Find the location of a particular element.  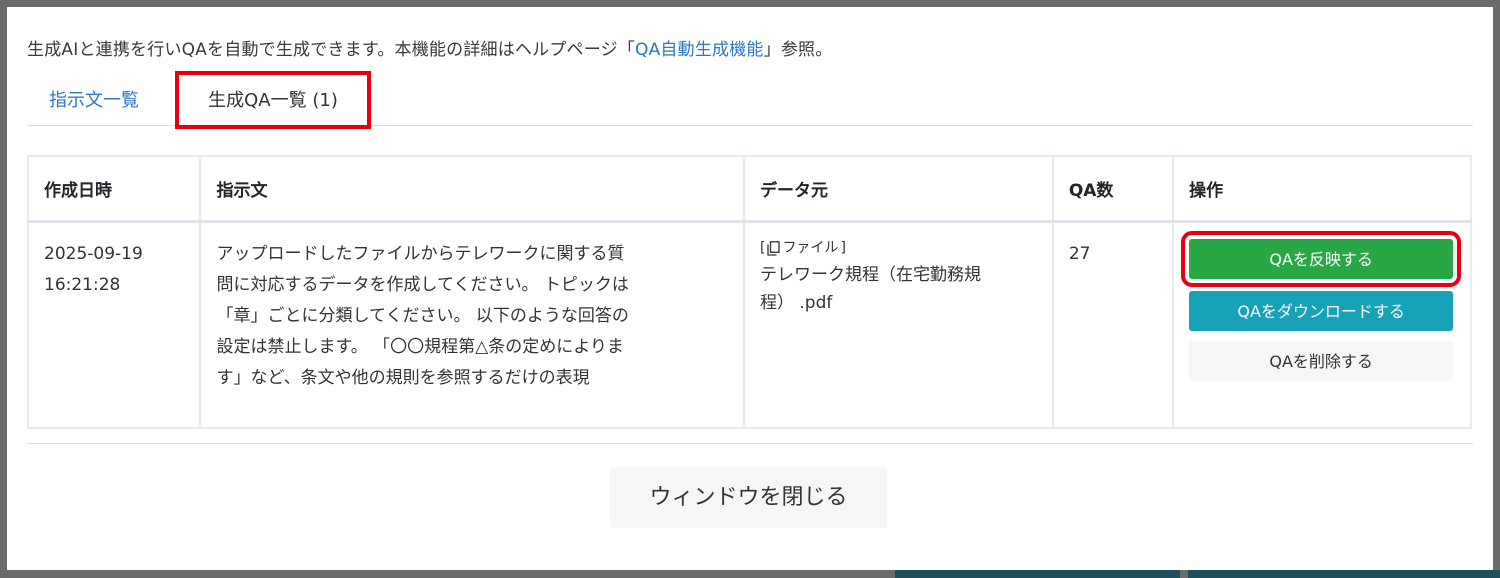

cell-actions: QAを反映する QAをダウンロードする QAを削除する is located at coordinates (1322, 324).